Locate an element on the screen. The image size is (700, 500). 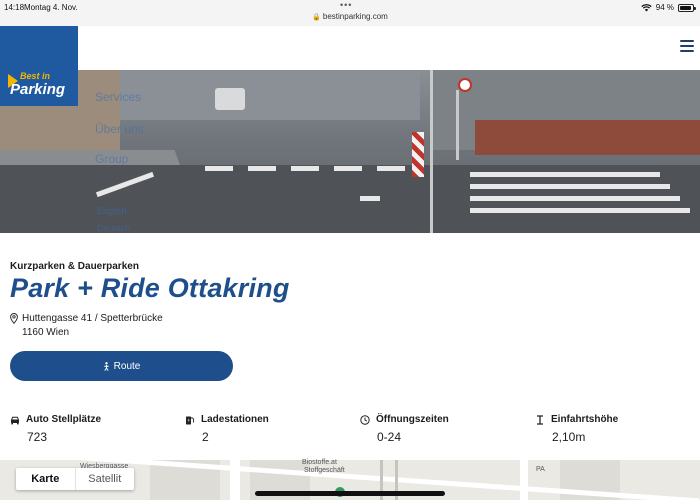
fact-label: Öffnungszeiten is located at coordinates (412, 419).